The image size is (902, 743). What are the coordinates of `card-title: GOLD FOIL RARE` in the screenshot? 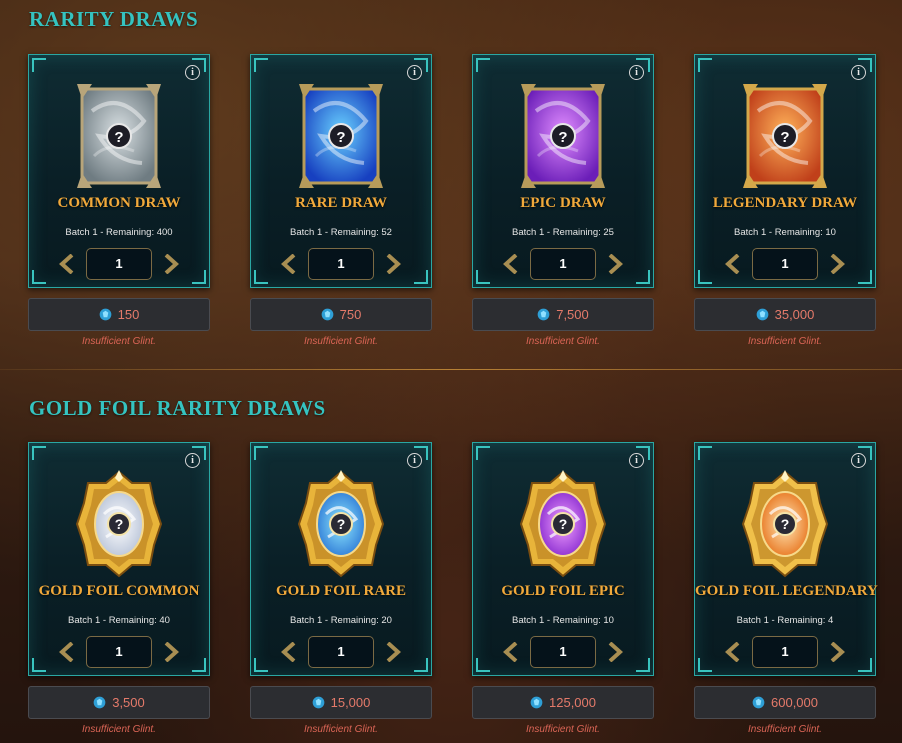 It's located at (341, 591).